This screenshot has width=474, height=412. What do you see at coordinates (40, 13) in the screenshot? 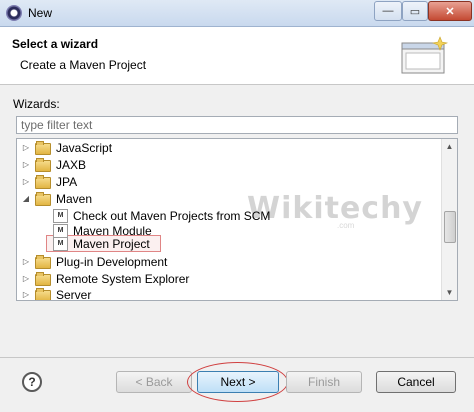
I see `window-title: New` at bounding box center [40, 13].